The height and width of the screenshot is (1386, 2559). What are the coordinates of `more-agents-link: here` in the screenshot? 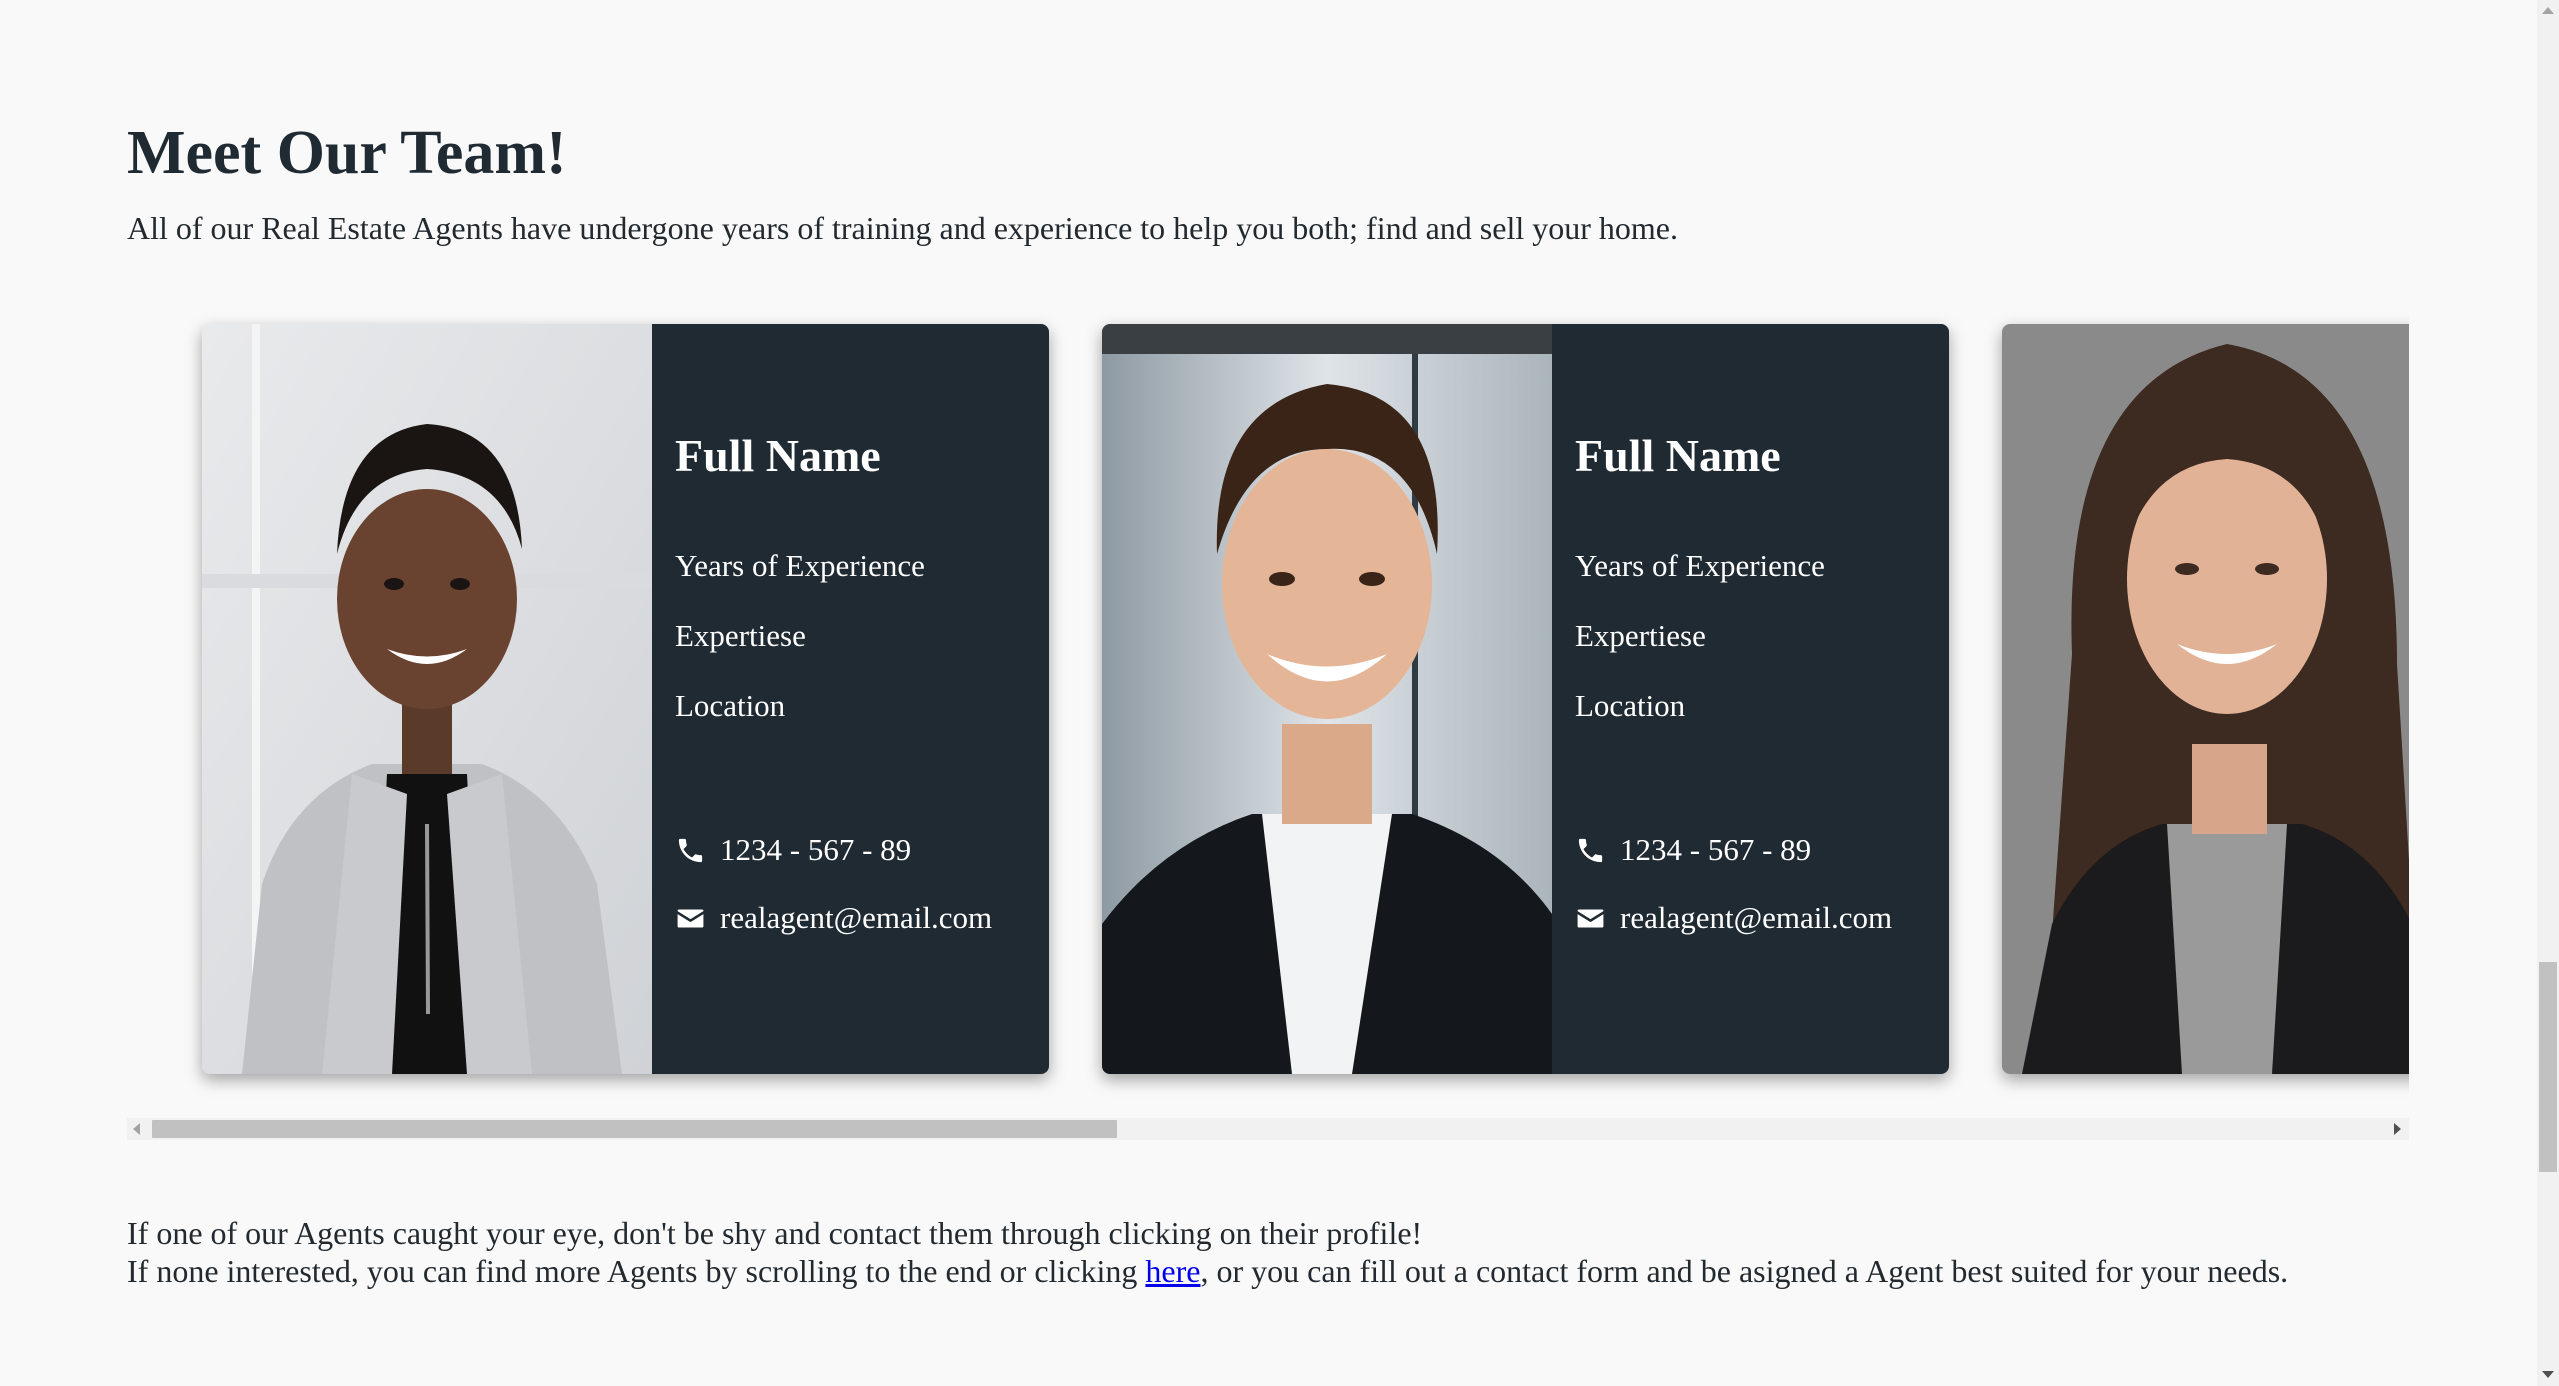 It's located at (1172, 1271).